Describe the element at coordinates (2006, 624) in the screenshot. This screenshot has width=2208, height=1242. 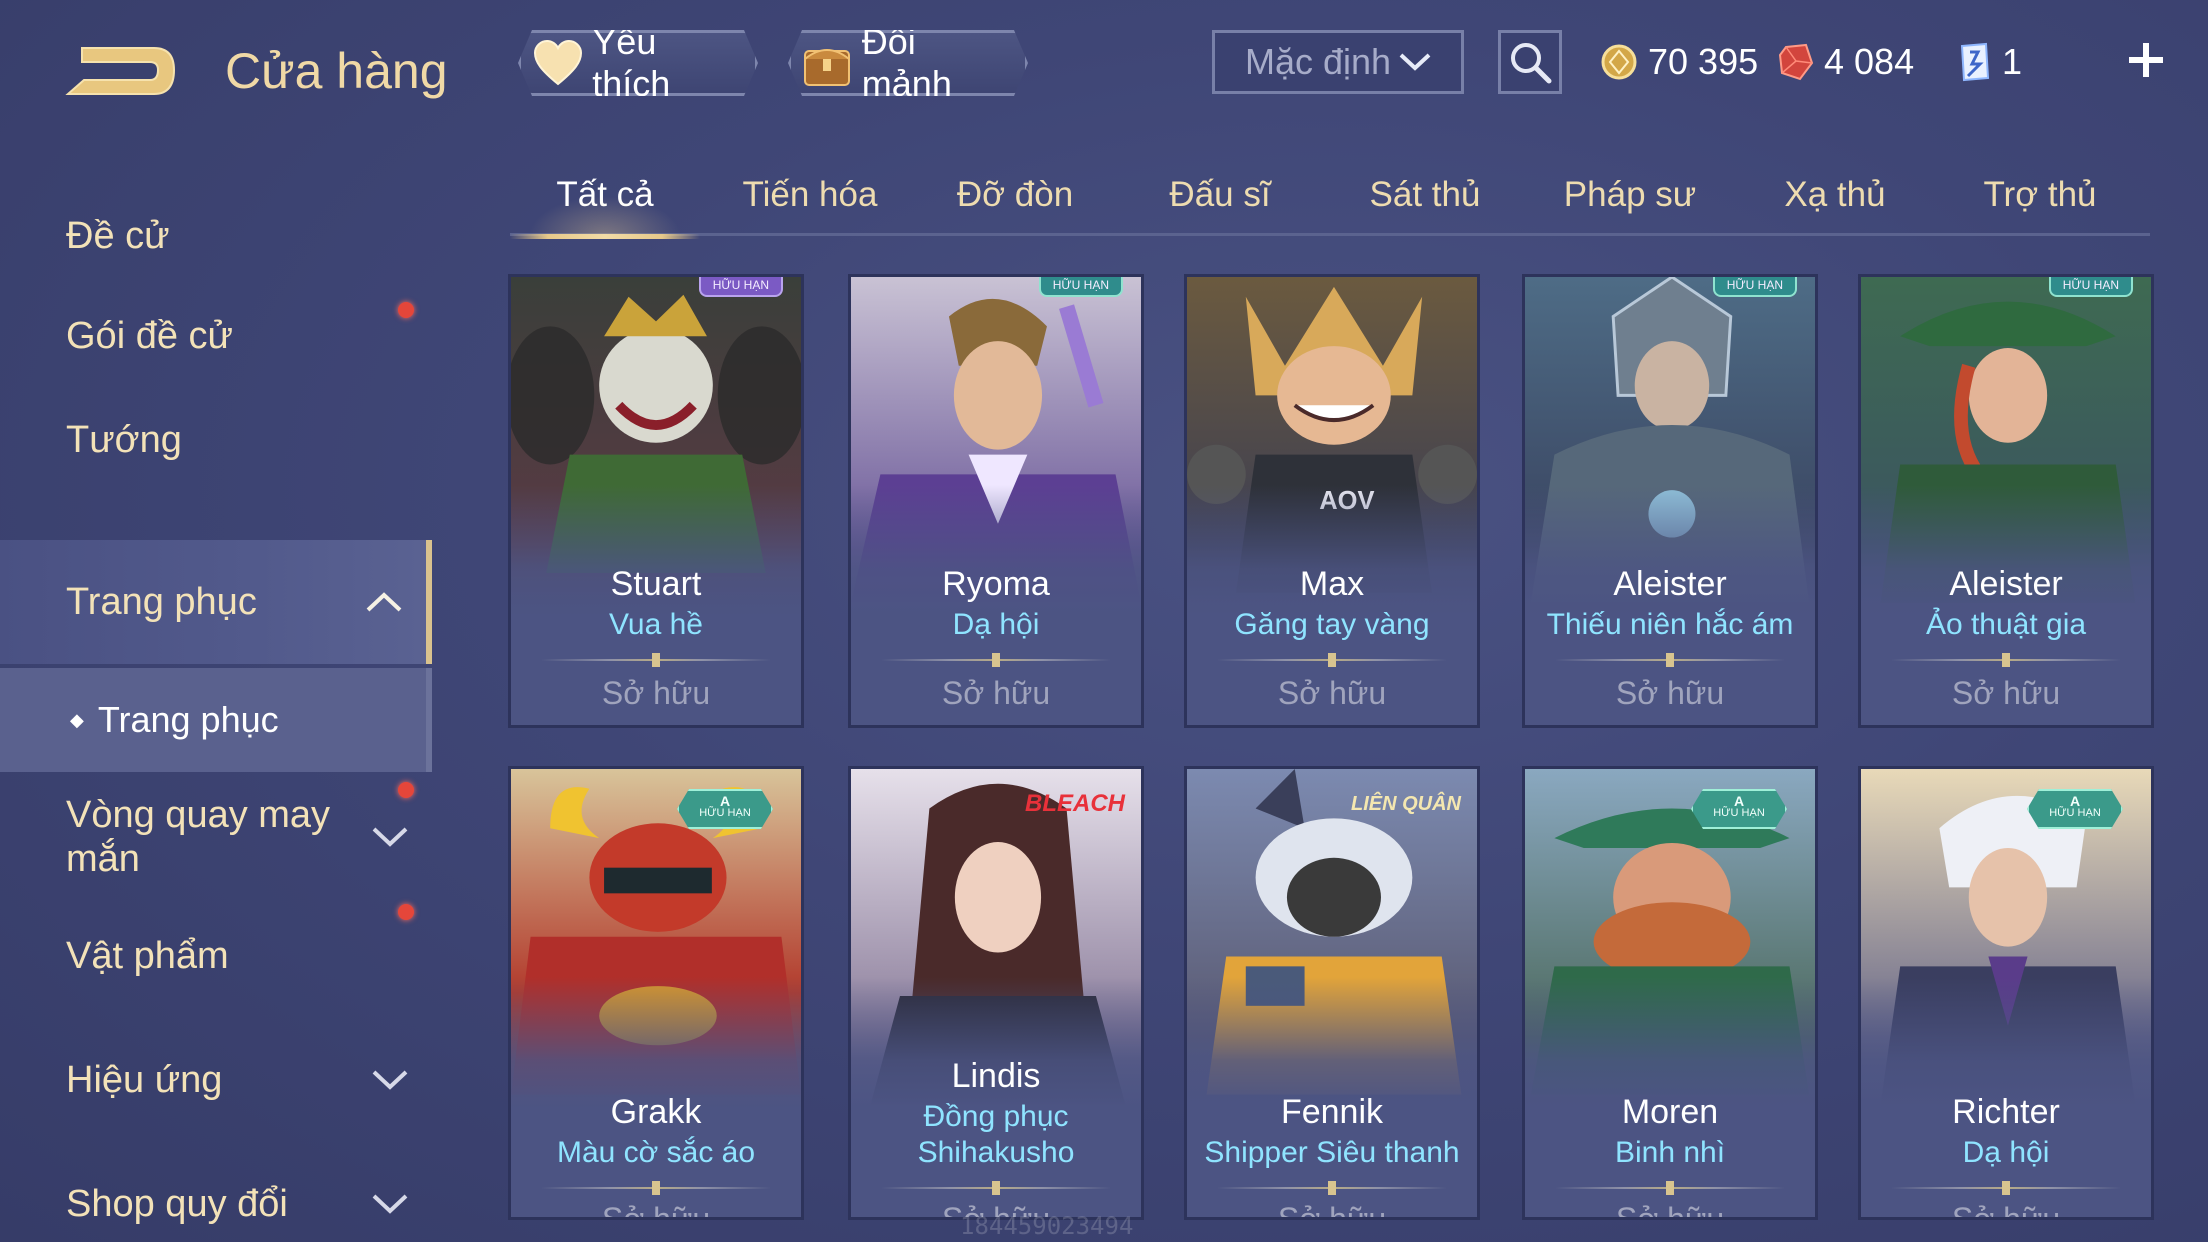
I see `skin-name: Ảo thuật gia` at that location.